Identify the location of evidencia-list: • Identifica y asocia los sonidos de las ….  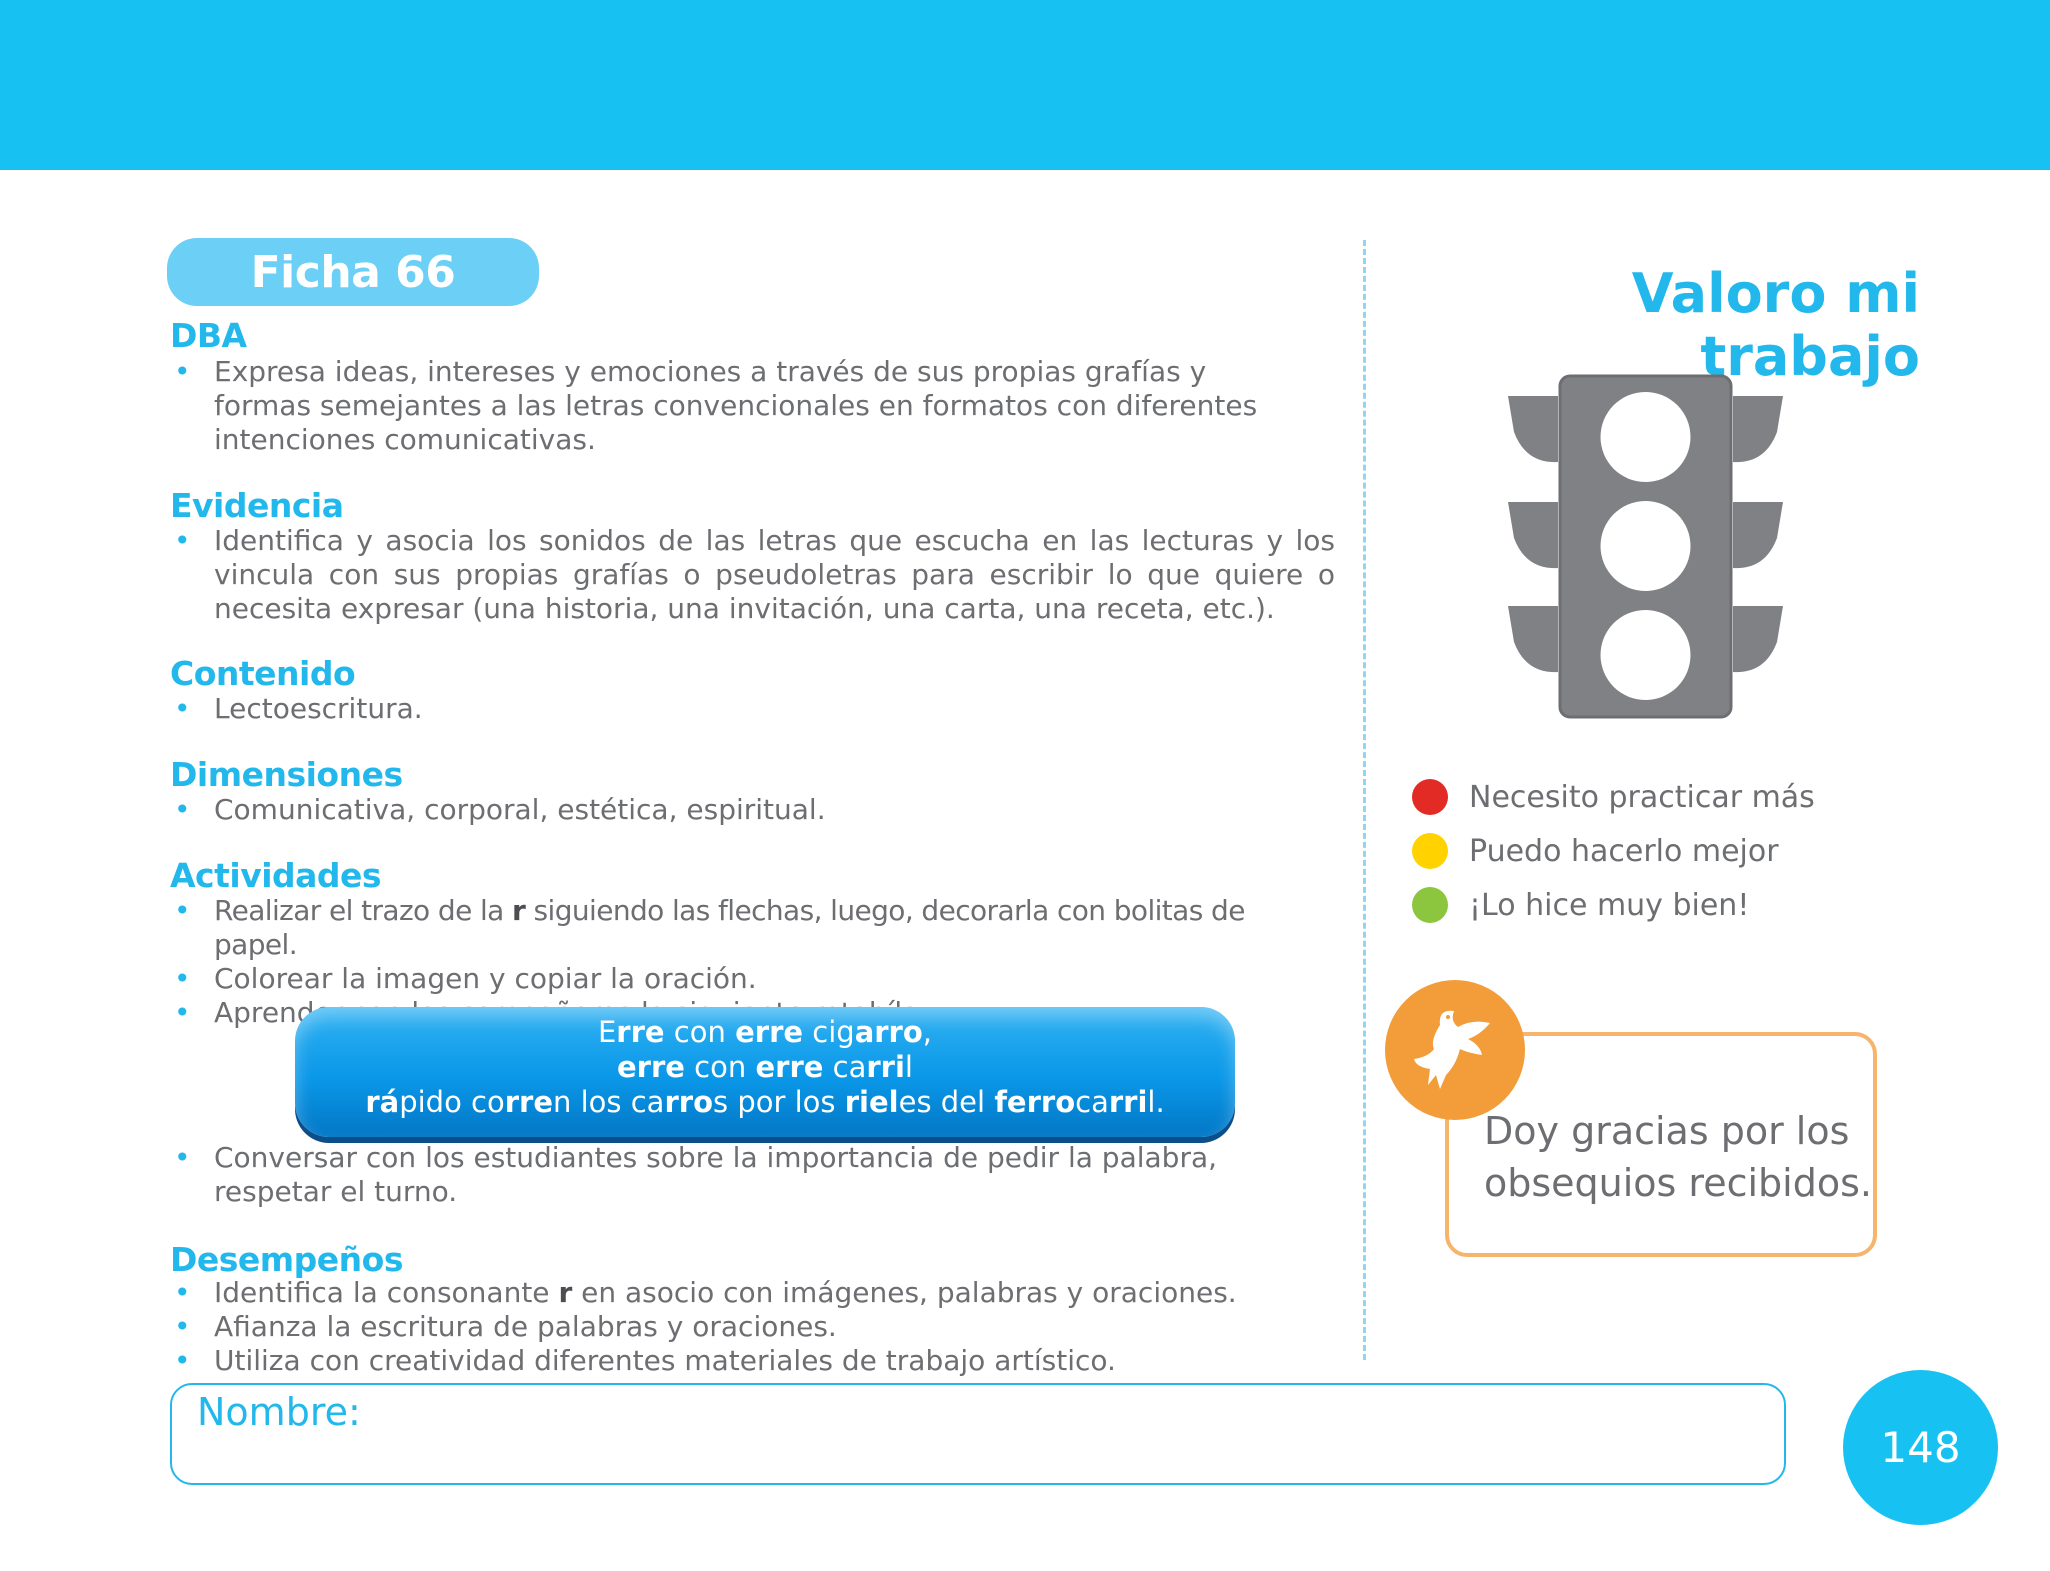
(752, 575).